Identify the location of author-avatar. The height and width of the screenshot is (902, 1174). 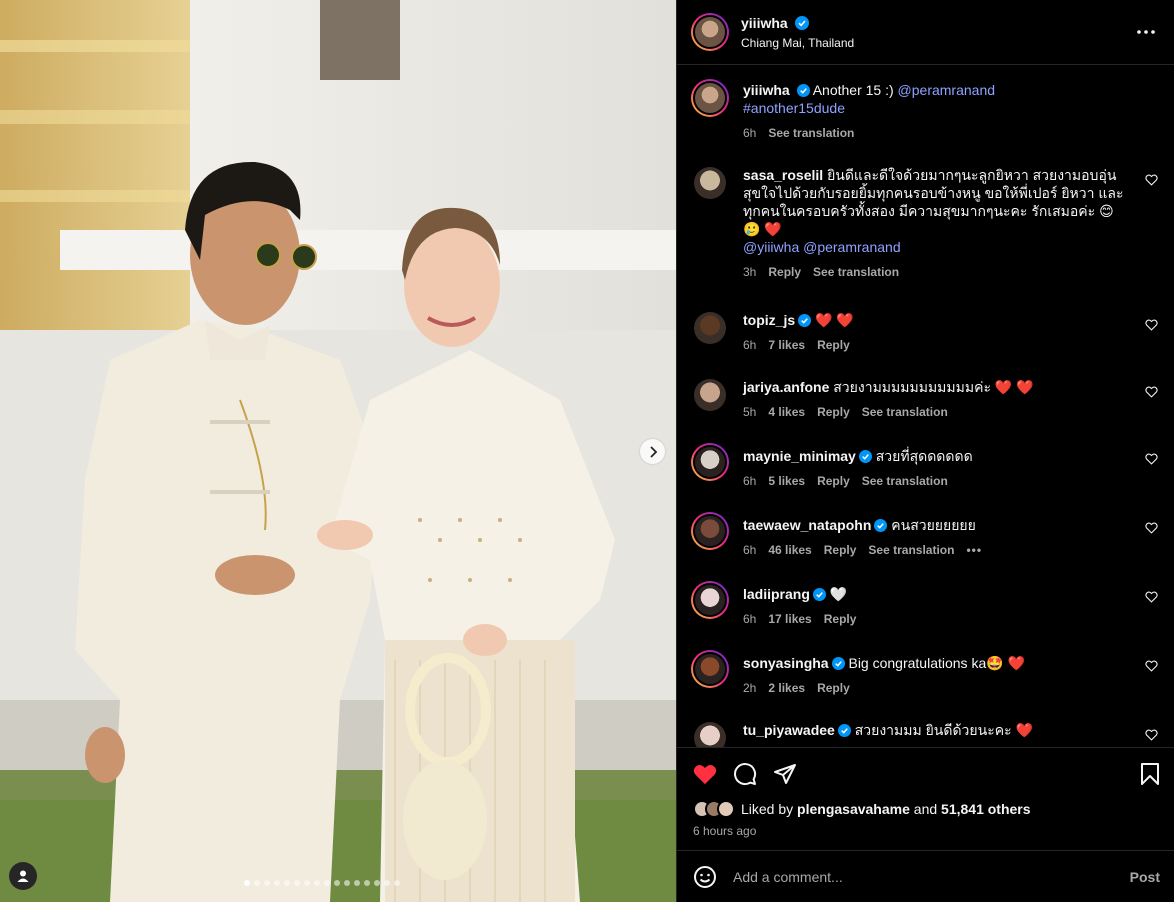
(710, 32).